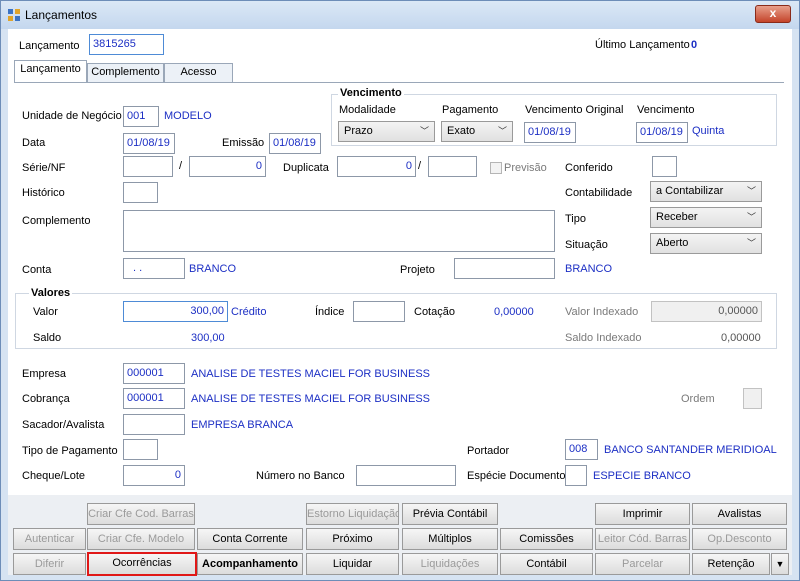  Describe the element at coordinates (250, 539) in the screenshot. I see `conta-corrente-button: Conta Corrente` at that location.